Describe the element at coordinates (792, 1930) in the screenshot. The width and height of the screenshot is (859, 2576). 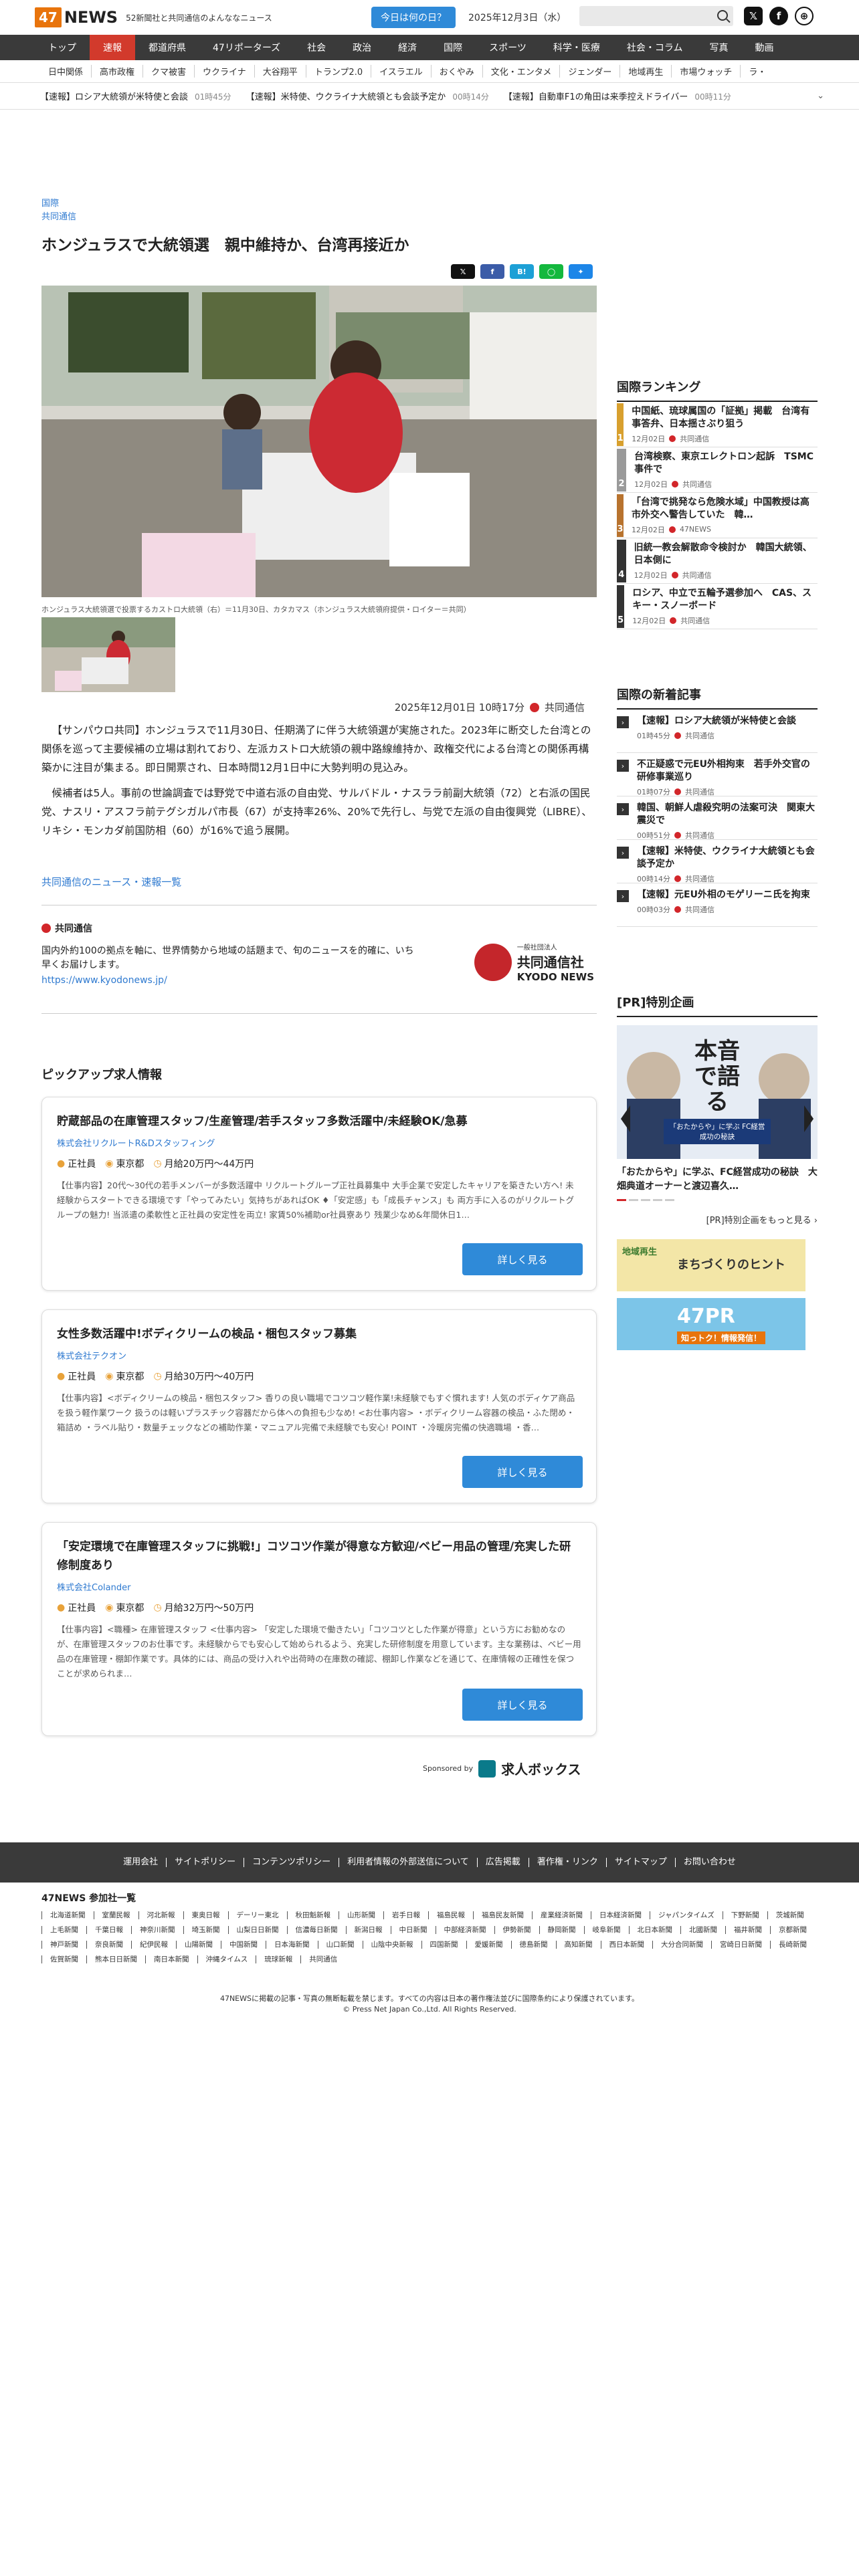
I see `member-newspaper-link: 京都新聞` at that location.